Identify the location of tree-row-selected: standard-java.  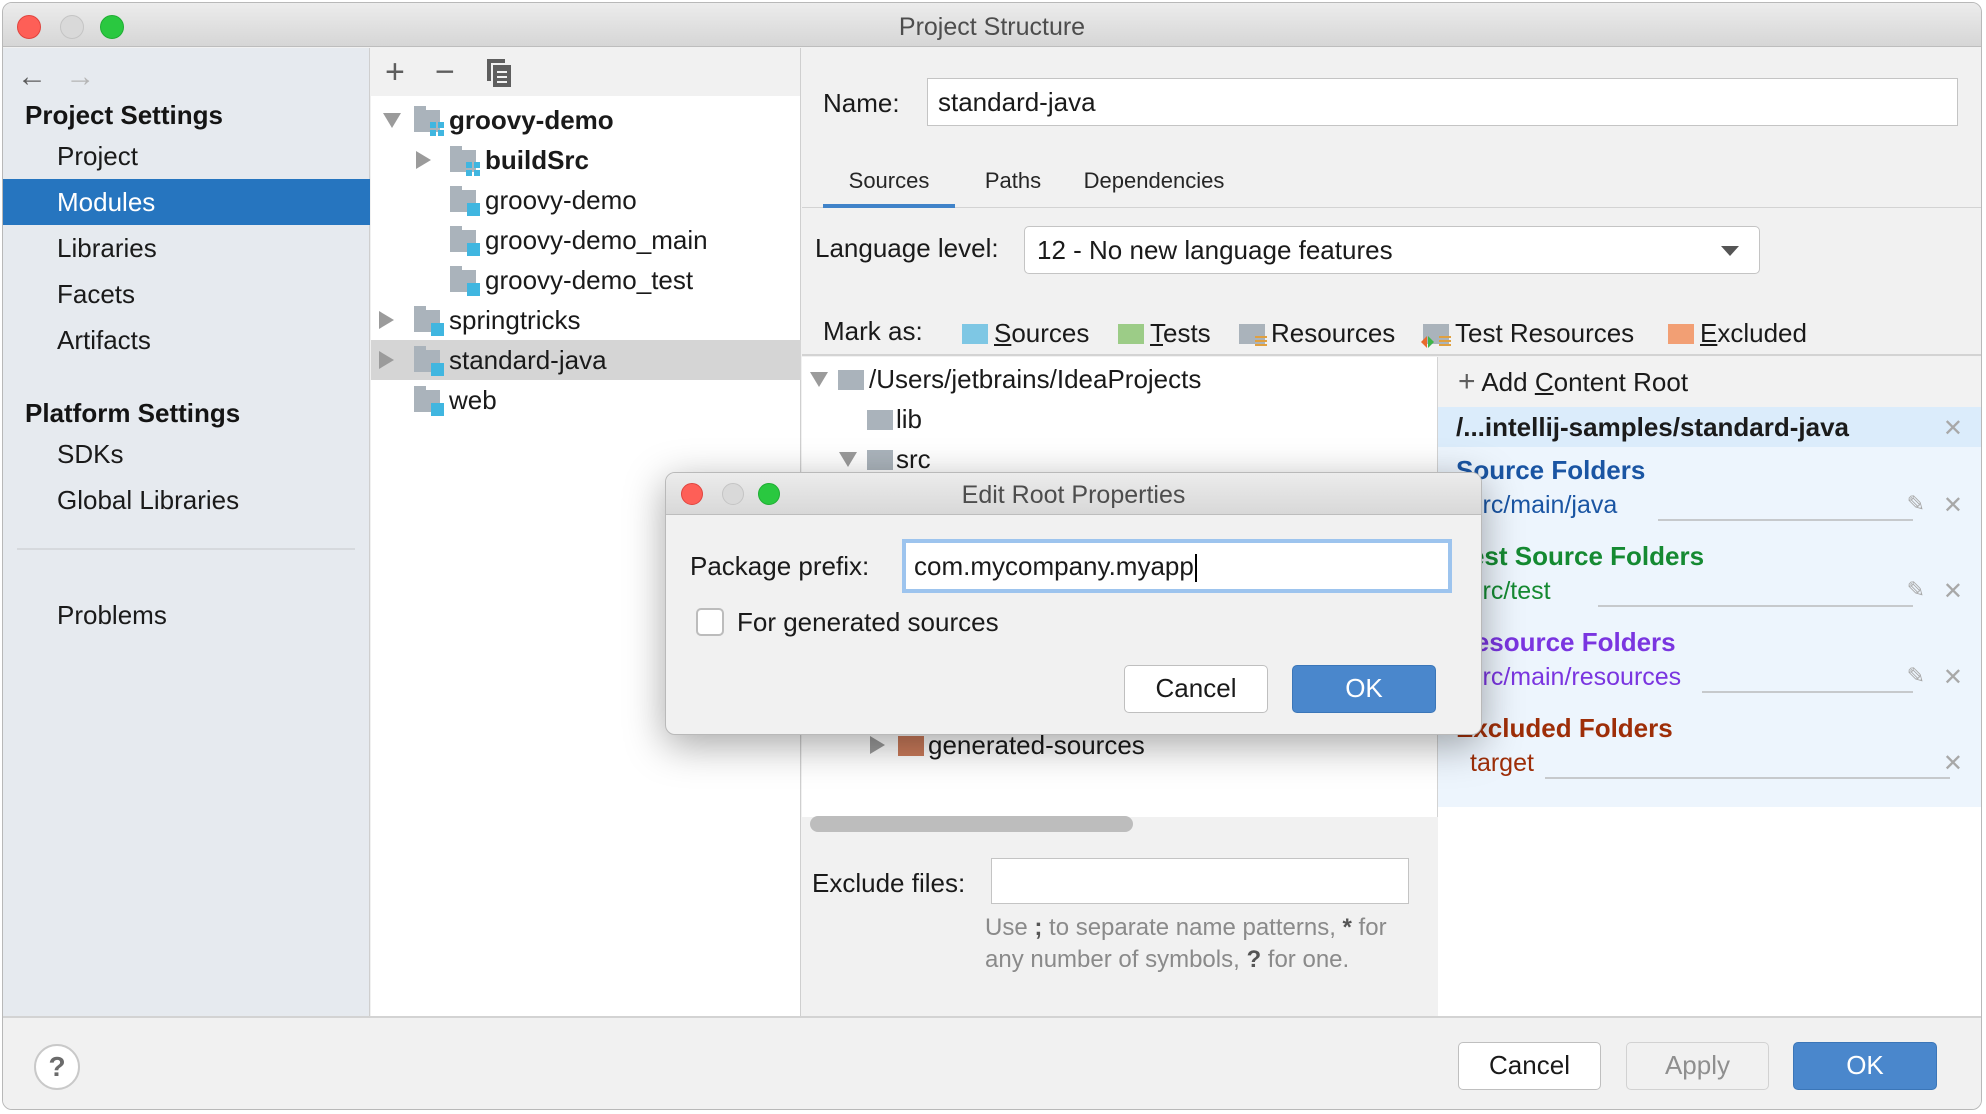
(586, 360).